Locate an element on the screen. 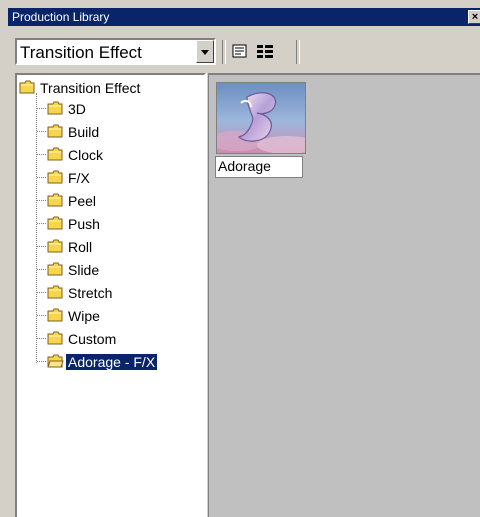 Image resolution: width=480 pixels, height=517 pixels. details-view-button is located at coordinates (240, 51).